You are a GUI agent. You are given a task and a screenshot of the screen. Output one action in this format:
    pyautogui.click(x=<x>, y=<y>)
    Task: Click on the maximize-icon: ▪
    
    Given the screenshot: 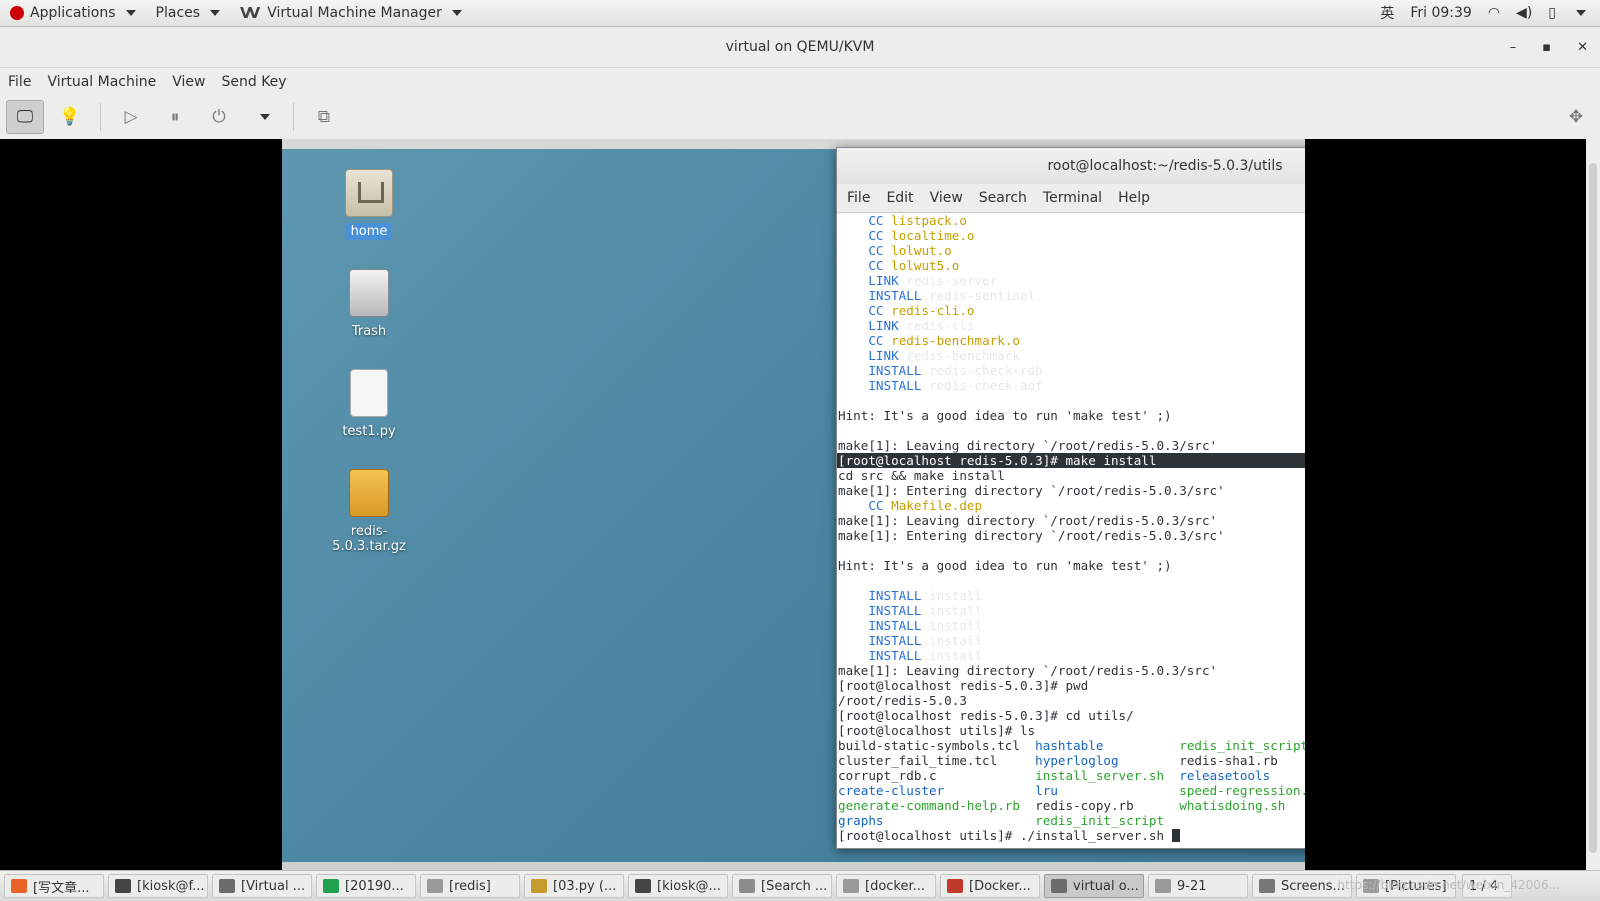 What is the action you would take?
    pyautogui.click(x=1546, y=47)
    